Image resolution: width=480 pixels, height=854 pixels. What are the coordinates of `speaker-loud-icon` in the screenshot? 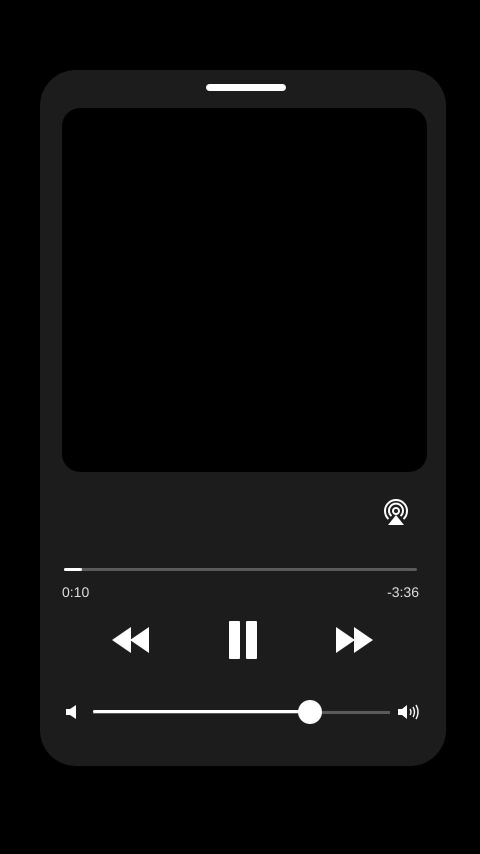 It's located at (409, 712).